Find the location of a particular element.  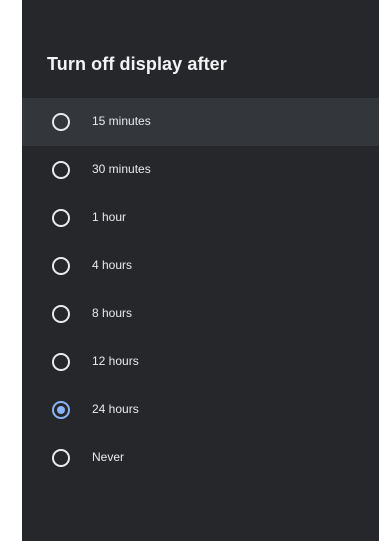

option-label: 30 minutes is located at coordinates (121, 169).